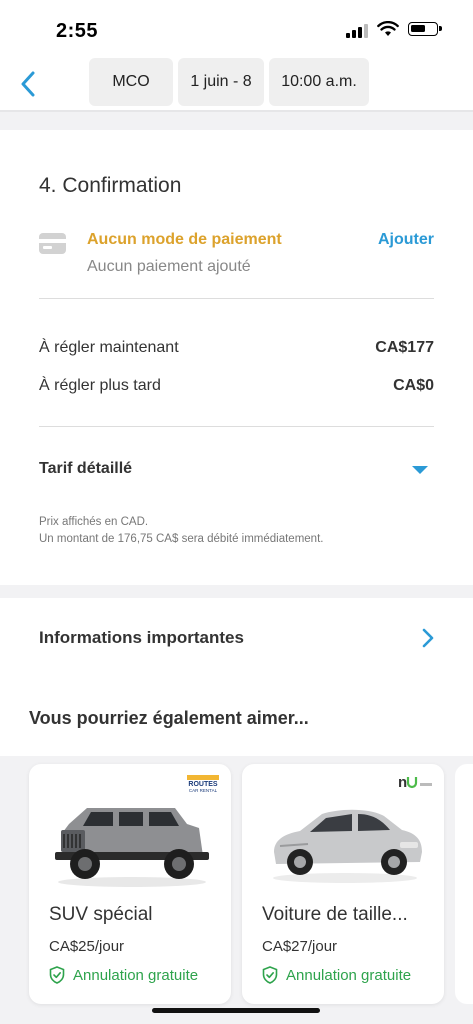 The height and width of the screenshot is (1024, 473). Describe the element at coordinates (413, 385) in the screenshot. I see `pay-later-value: CA$0` at that location.